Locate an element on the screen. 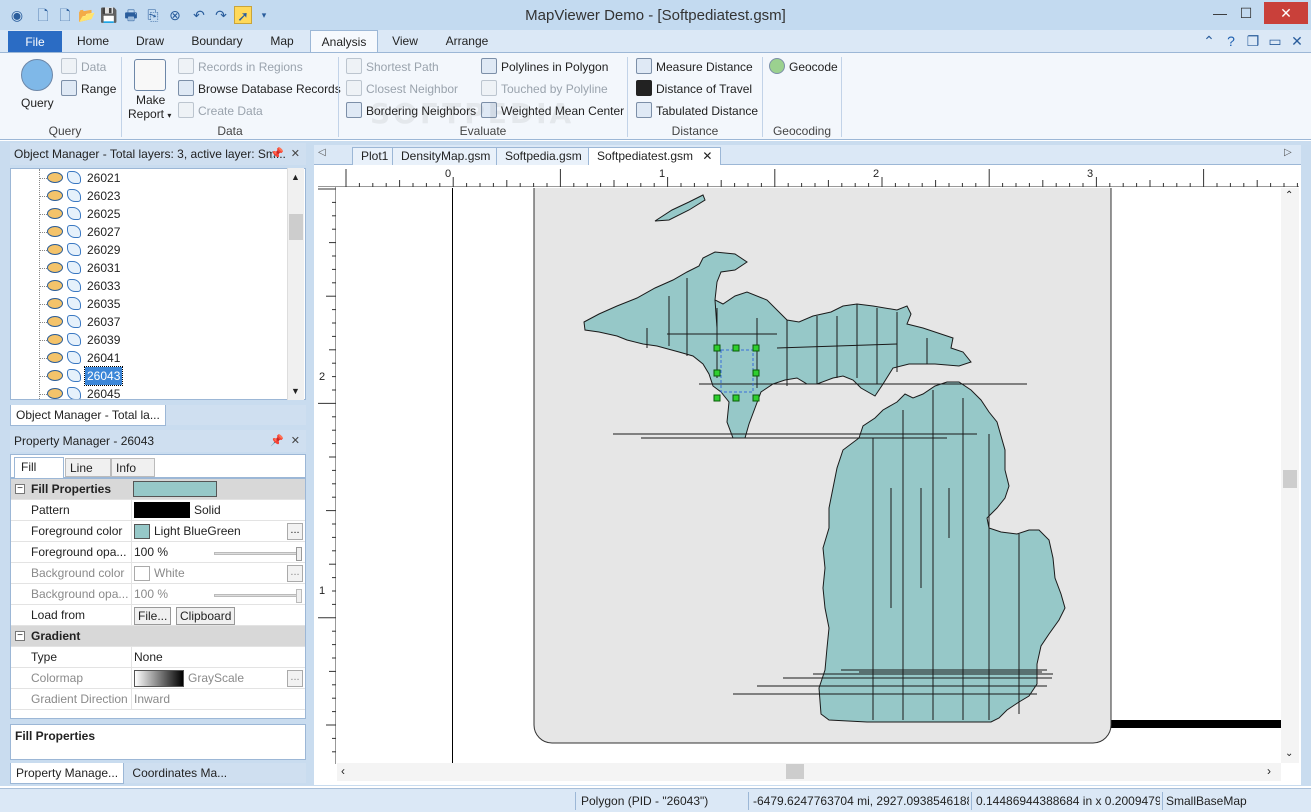  maximize-doc-icon: ▭ is located at coordinates (1275, 41).